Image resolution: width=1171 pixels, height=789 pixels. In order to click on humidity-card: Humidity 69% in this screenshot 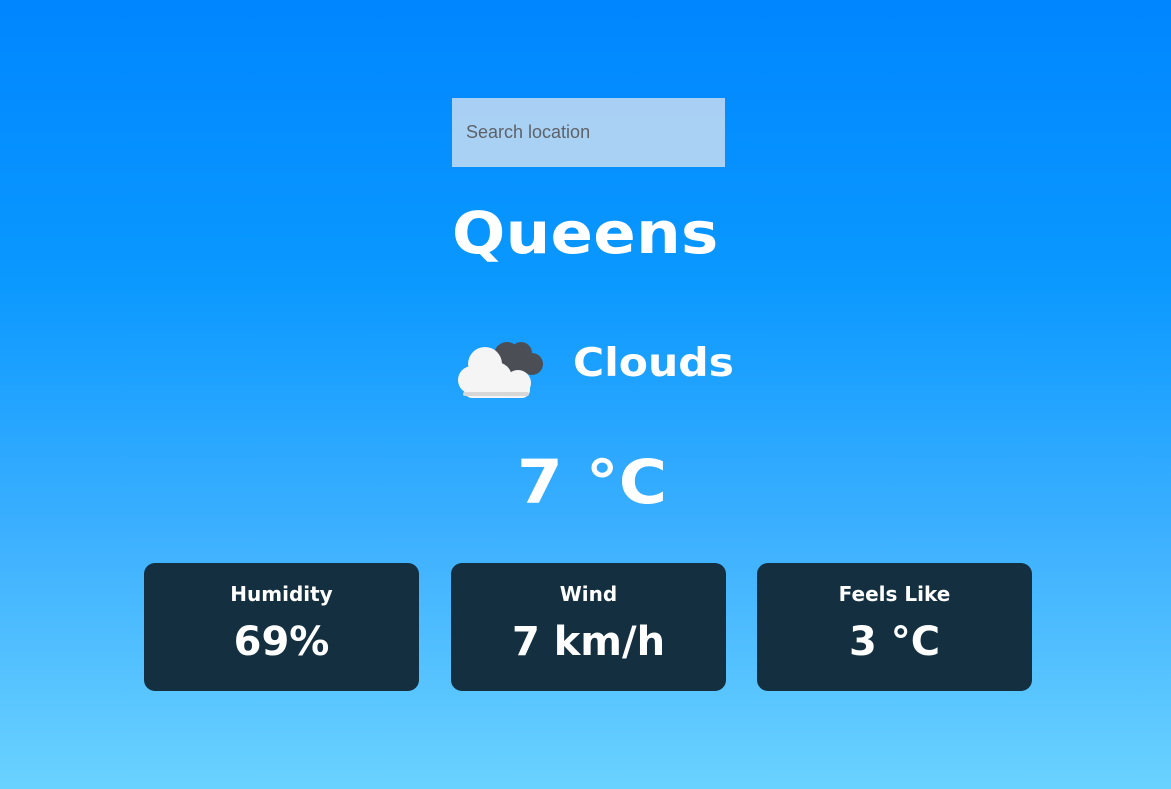, I will do `click(281, 627)`.